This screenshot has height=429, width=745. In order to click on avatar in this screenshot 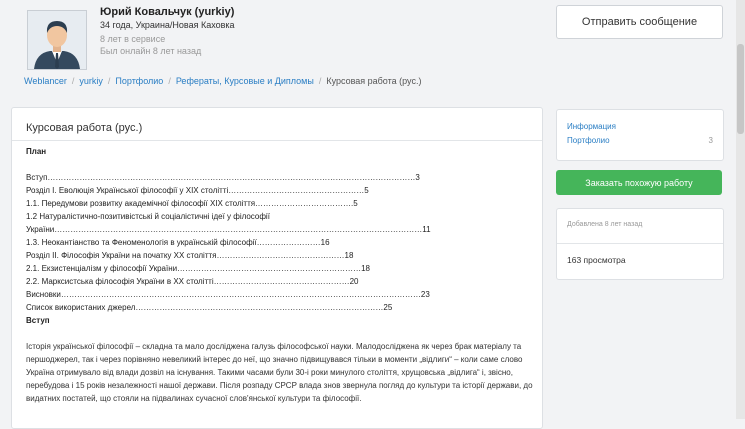, I will do `click(57, 40)`.